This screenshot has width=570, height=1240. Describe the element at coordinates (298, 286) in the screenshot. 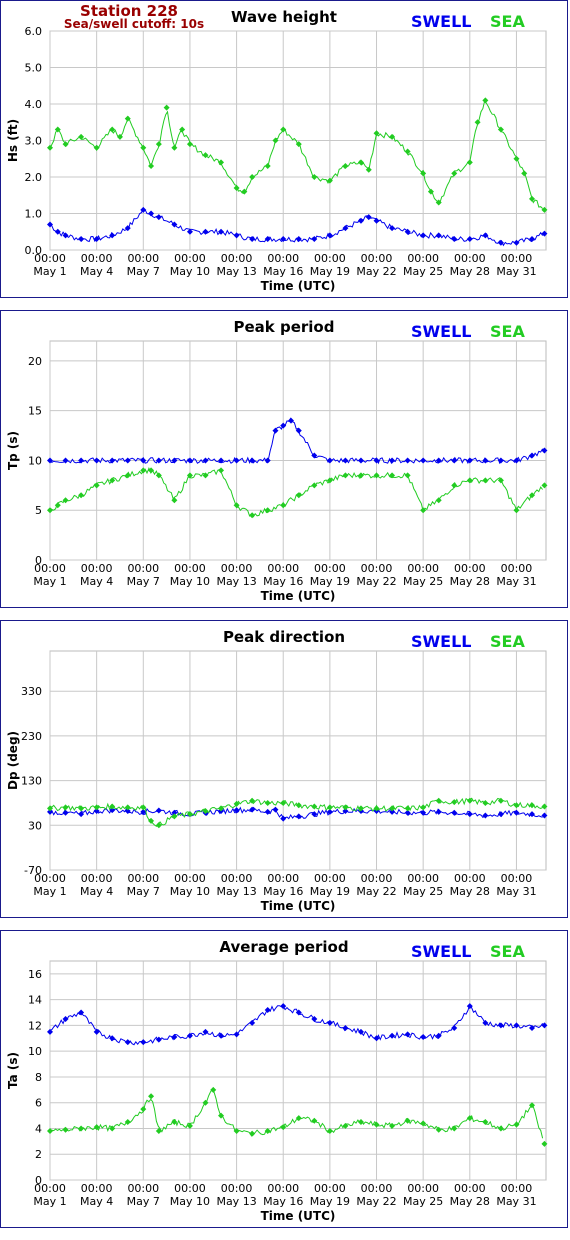

I see `x-axis-label: Time (UTC)` at that location.